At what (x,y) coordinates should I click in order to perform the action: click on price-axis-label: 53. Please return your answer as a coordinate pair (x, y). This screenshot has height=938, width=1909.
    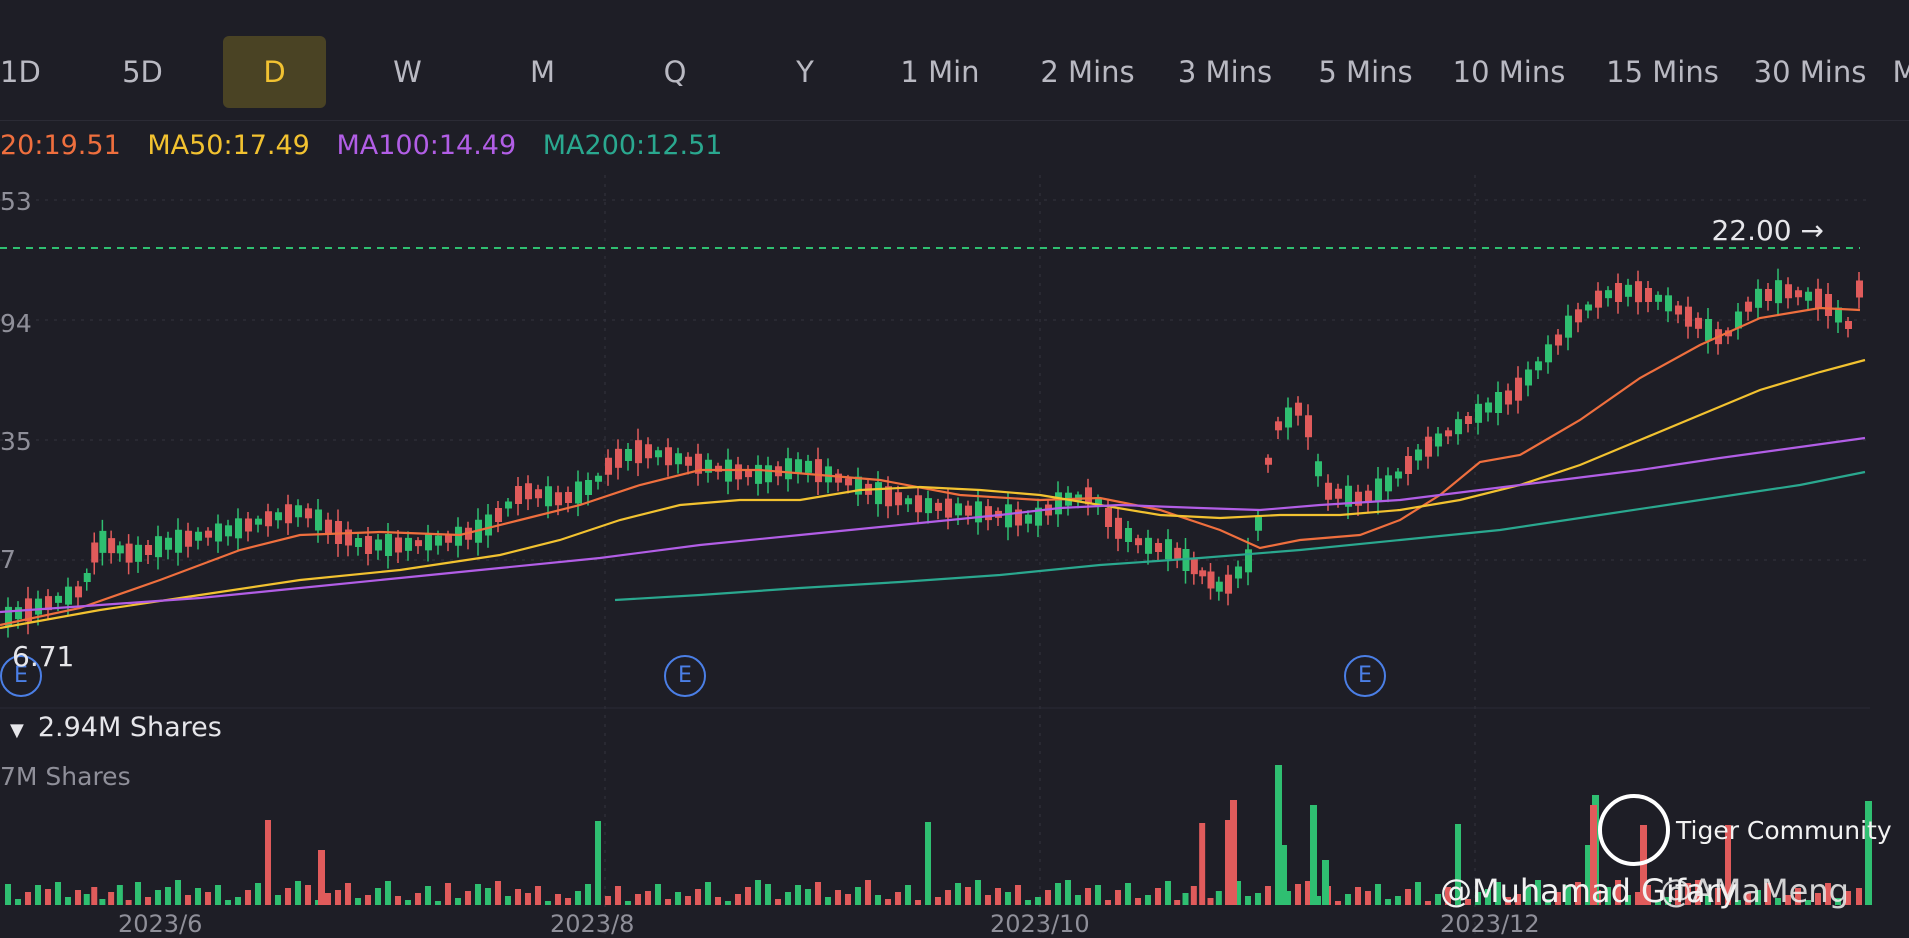
    Looking at the image, I should click on (16, 201).